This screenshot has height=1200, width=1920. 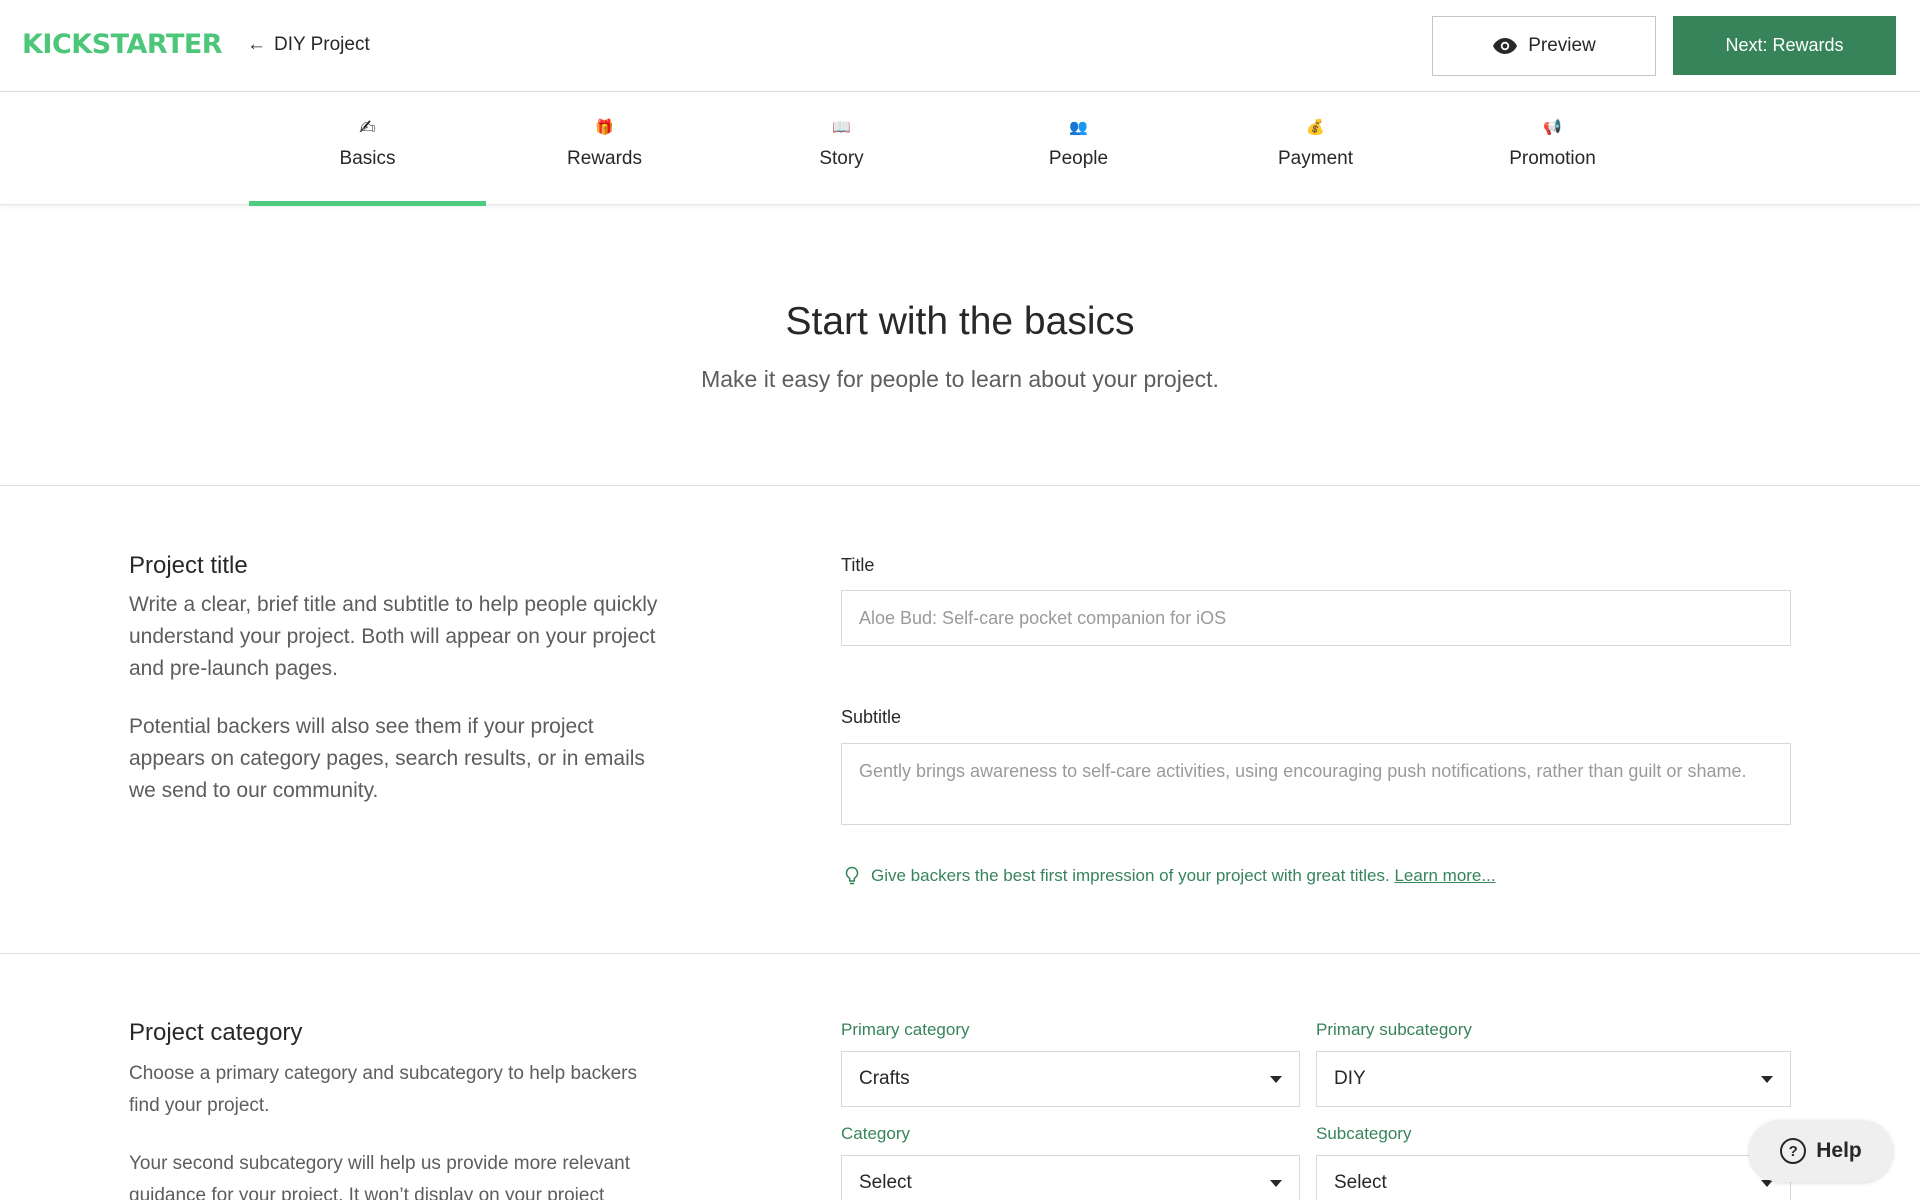 What do you see at coordinates (884, 1078) in the screenshot?
I see `primary-category-value: Crafts` at bounding box center [884, 1078].